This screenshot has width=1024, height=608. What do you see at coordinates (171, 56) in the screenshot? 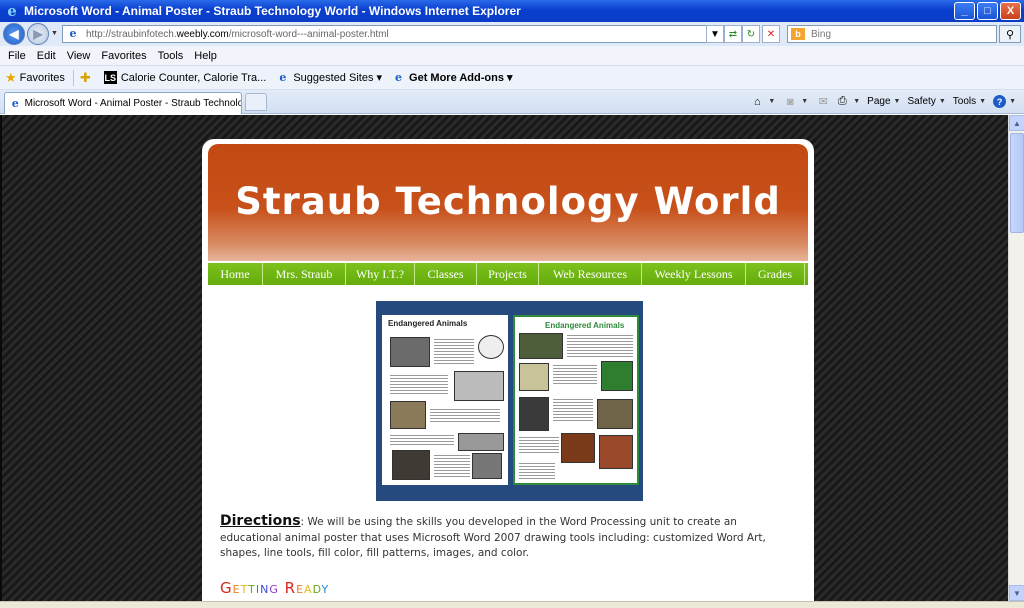
I see `menu-tools: Tools` at bounding box center [171, 56].